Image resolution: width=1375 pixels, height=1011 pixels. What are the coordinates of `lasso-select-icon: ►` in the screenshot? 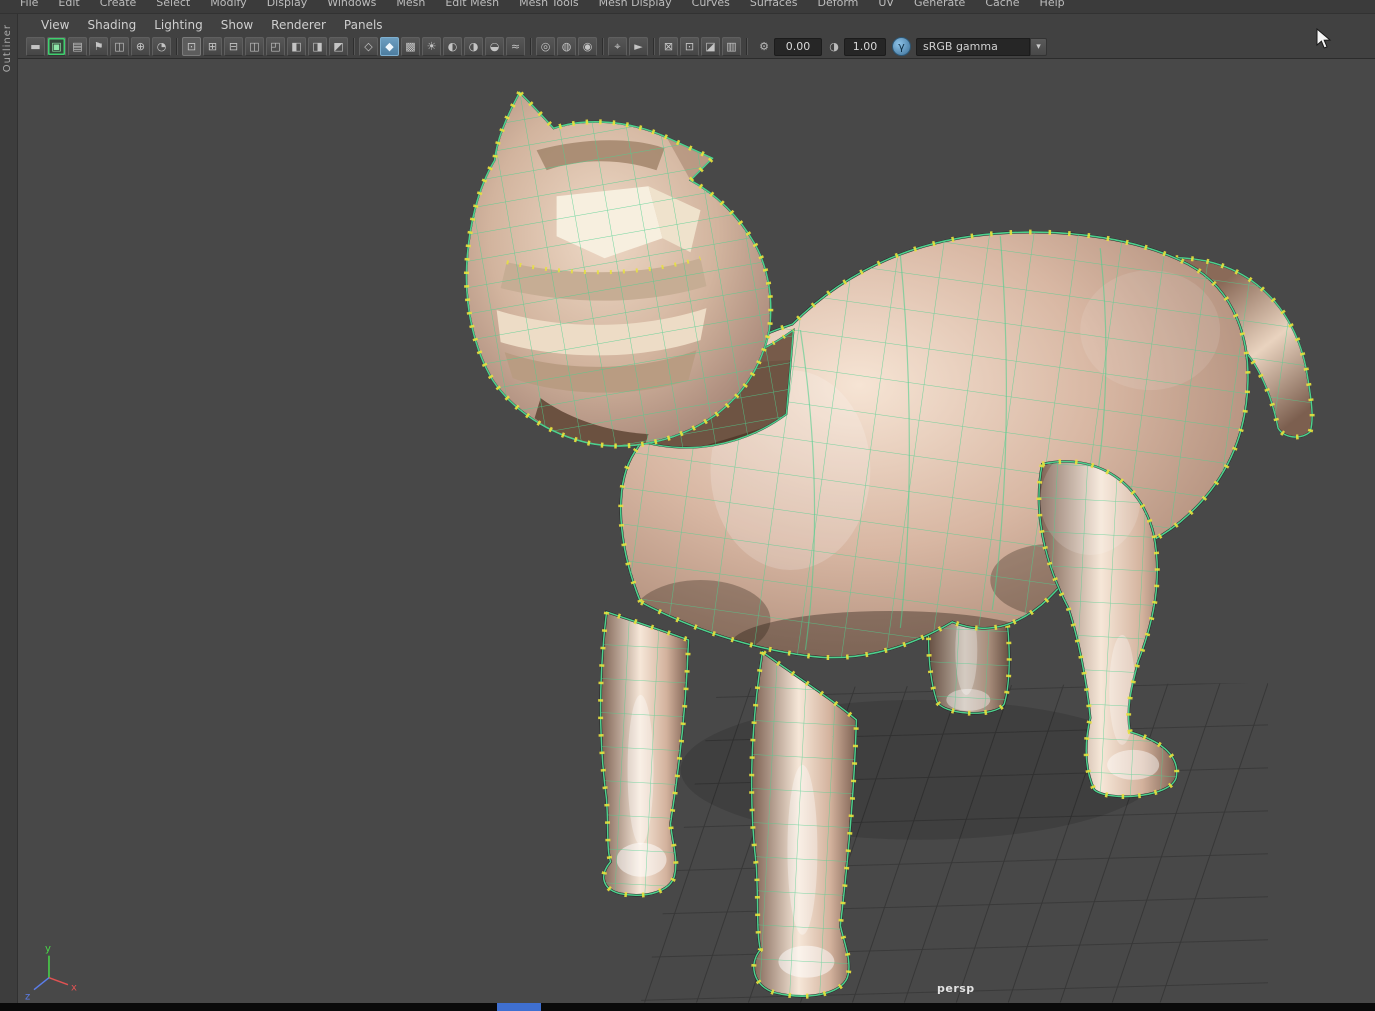 It's located at (638, 46).